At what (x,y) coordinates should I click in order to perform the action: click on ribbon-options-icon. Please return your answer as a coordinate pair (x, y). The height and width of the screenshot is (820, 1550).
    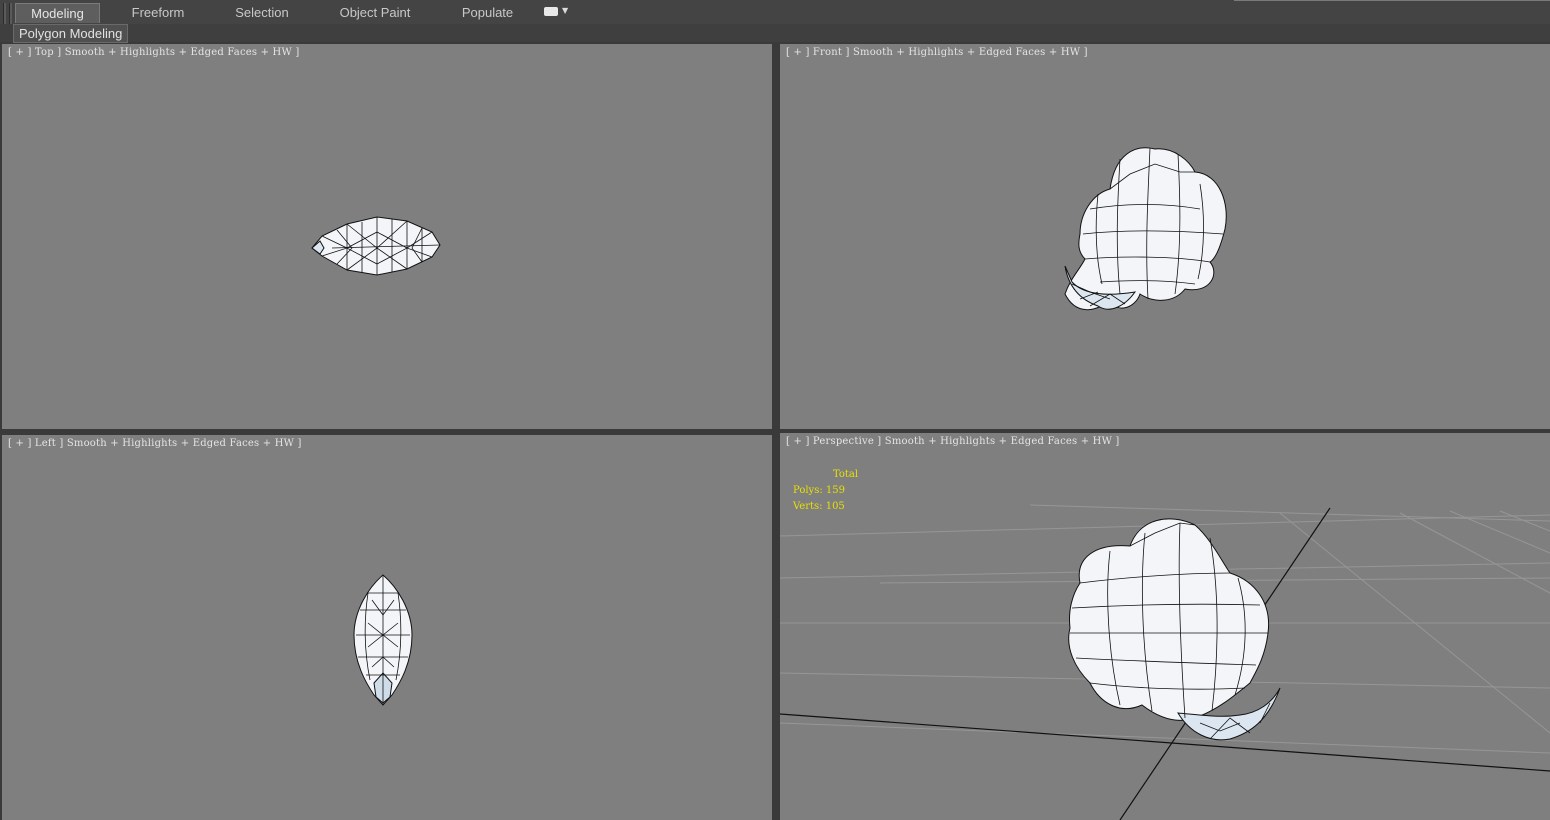
    Looking at the image, I should click on (551, 11).